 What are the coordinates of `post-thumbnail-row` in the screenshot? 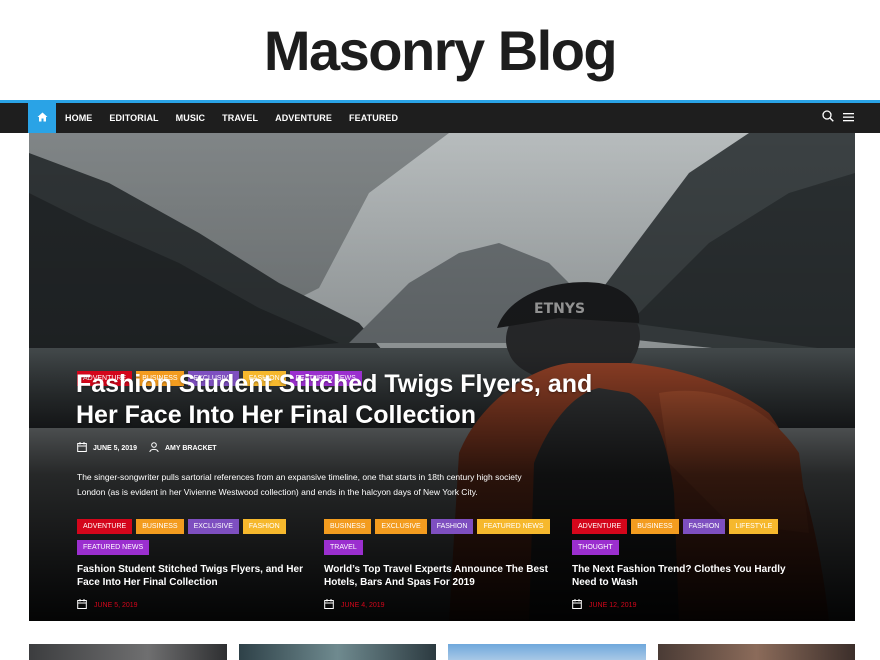 It's located at (442, 652).